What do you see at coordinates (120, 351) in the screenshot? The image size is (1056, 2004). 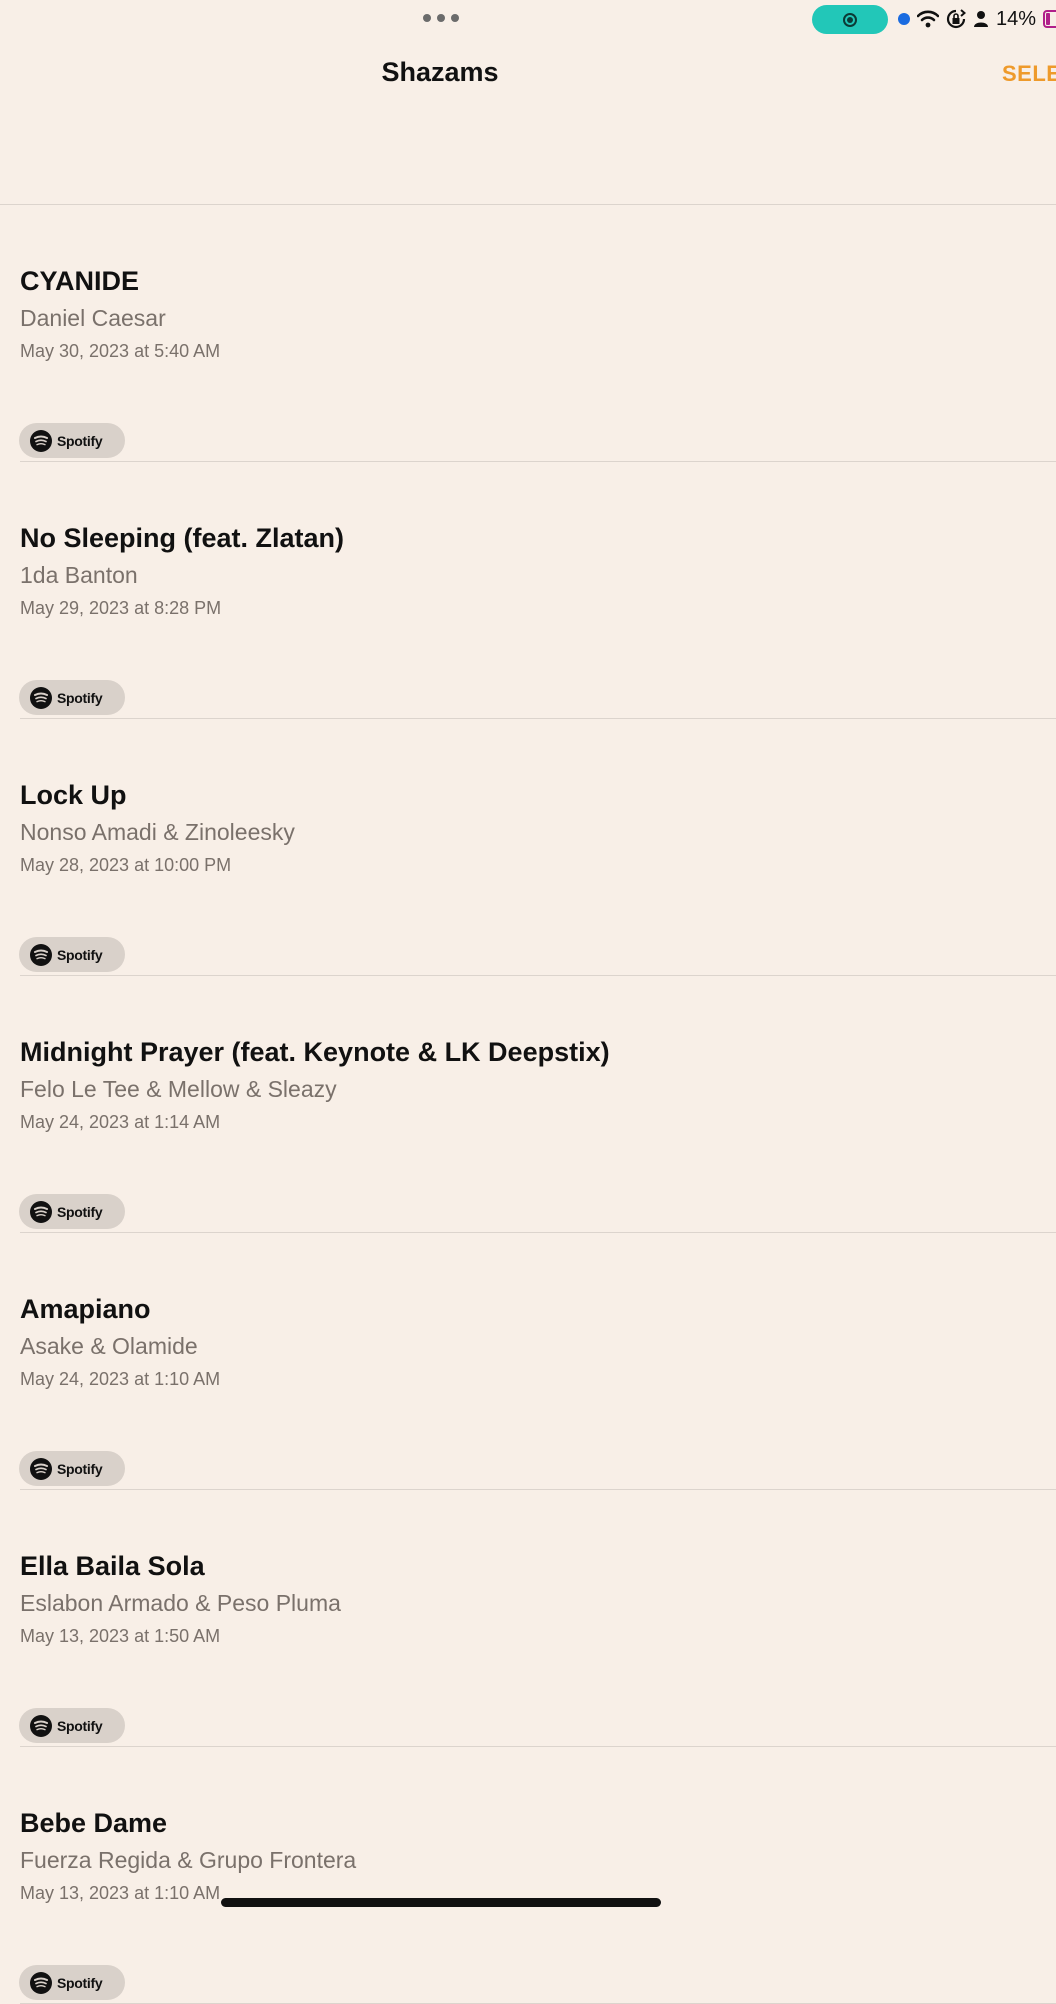 I see `shazam-date: May 30, 2023 at 5:40 AM` at bounding box center [120, 351].